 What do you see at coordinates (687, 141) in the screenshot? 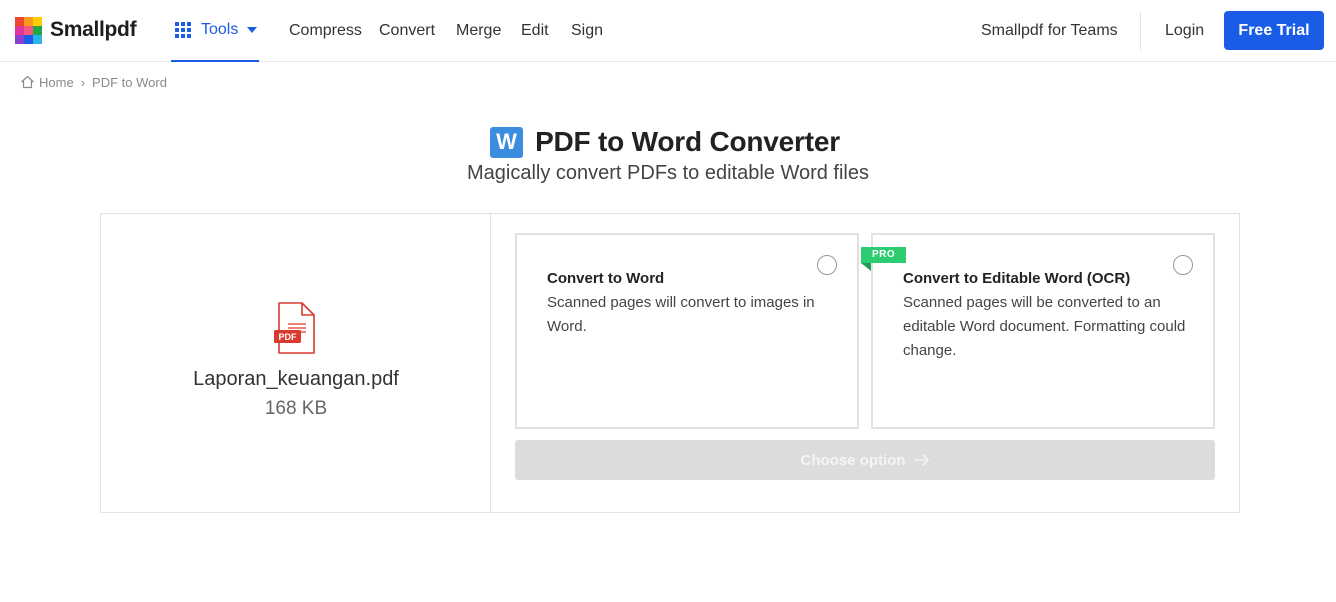
I see `page-title: PDF to Word Converter` at bounding box center [687, 141].